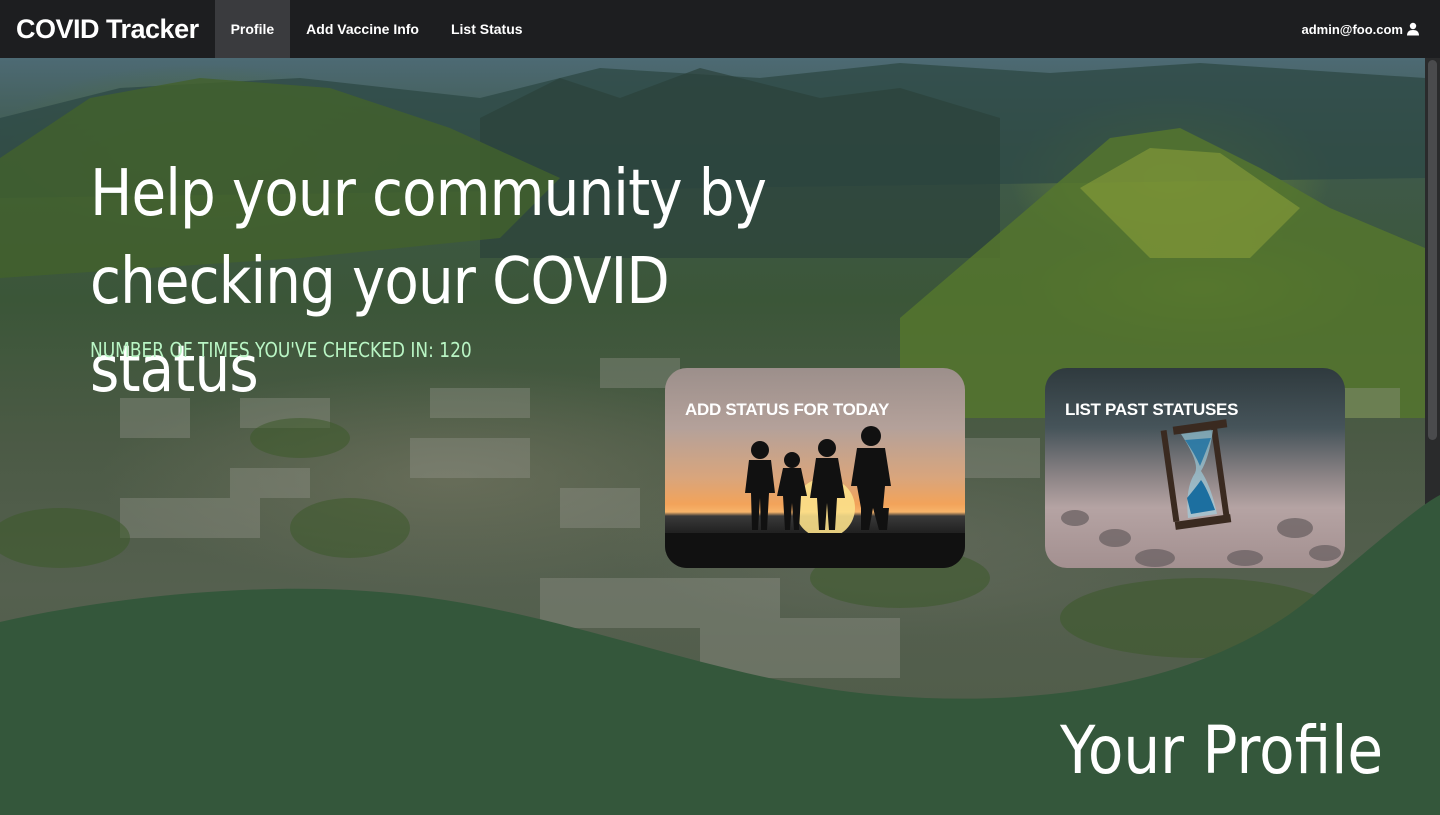 This screenshot has width=1440, height=815. Describe the element at coordinates (252, 29) in the screenshot. I see `nav-item-profile: Profile` at that location.